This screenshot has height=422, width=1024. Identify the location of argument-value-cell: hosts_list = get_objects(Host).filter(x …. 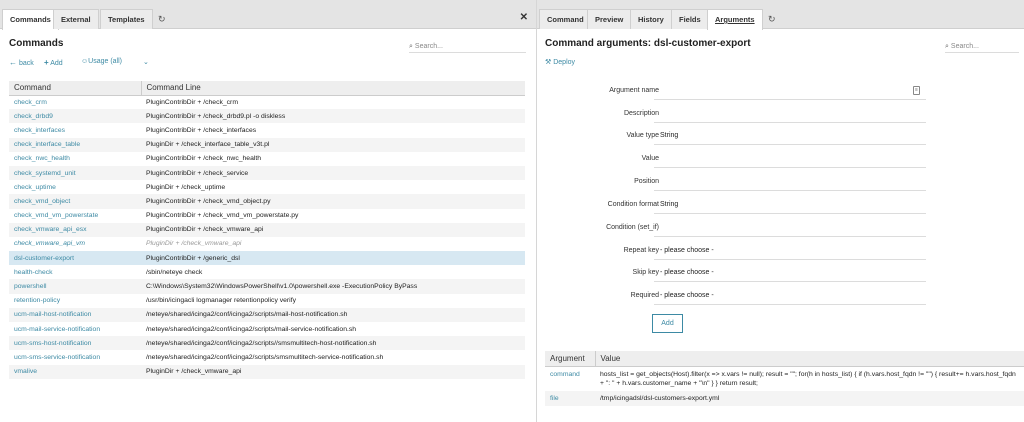
(808, 378).